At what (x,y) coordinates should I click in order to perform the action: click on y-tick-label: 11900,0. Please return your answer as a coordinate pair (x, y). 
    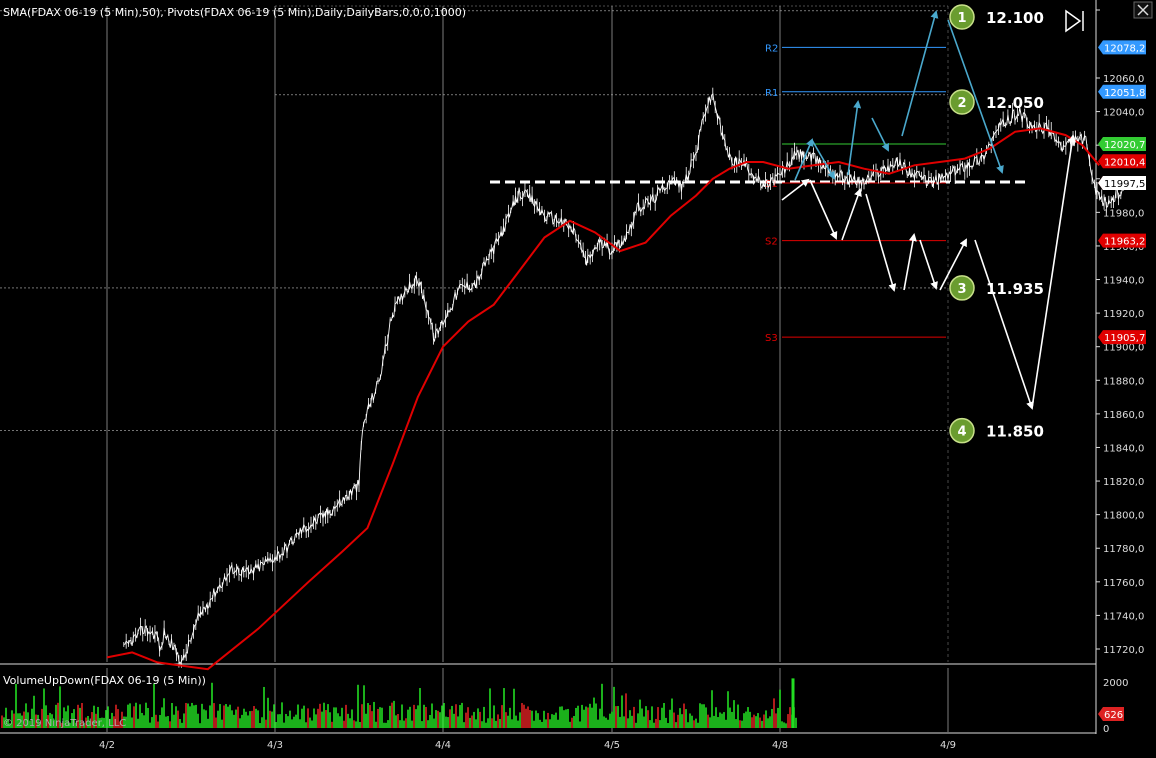
    Looking at the image, I should click on (1123, 348).